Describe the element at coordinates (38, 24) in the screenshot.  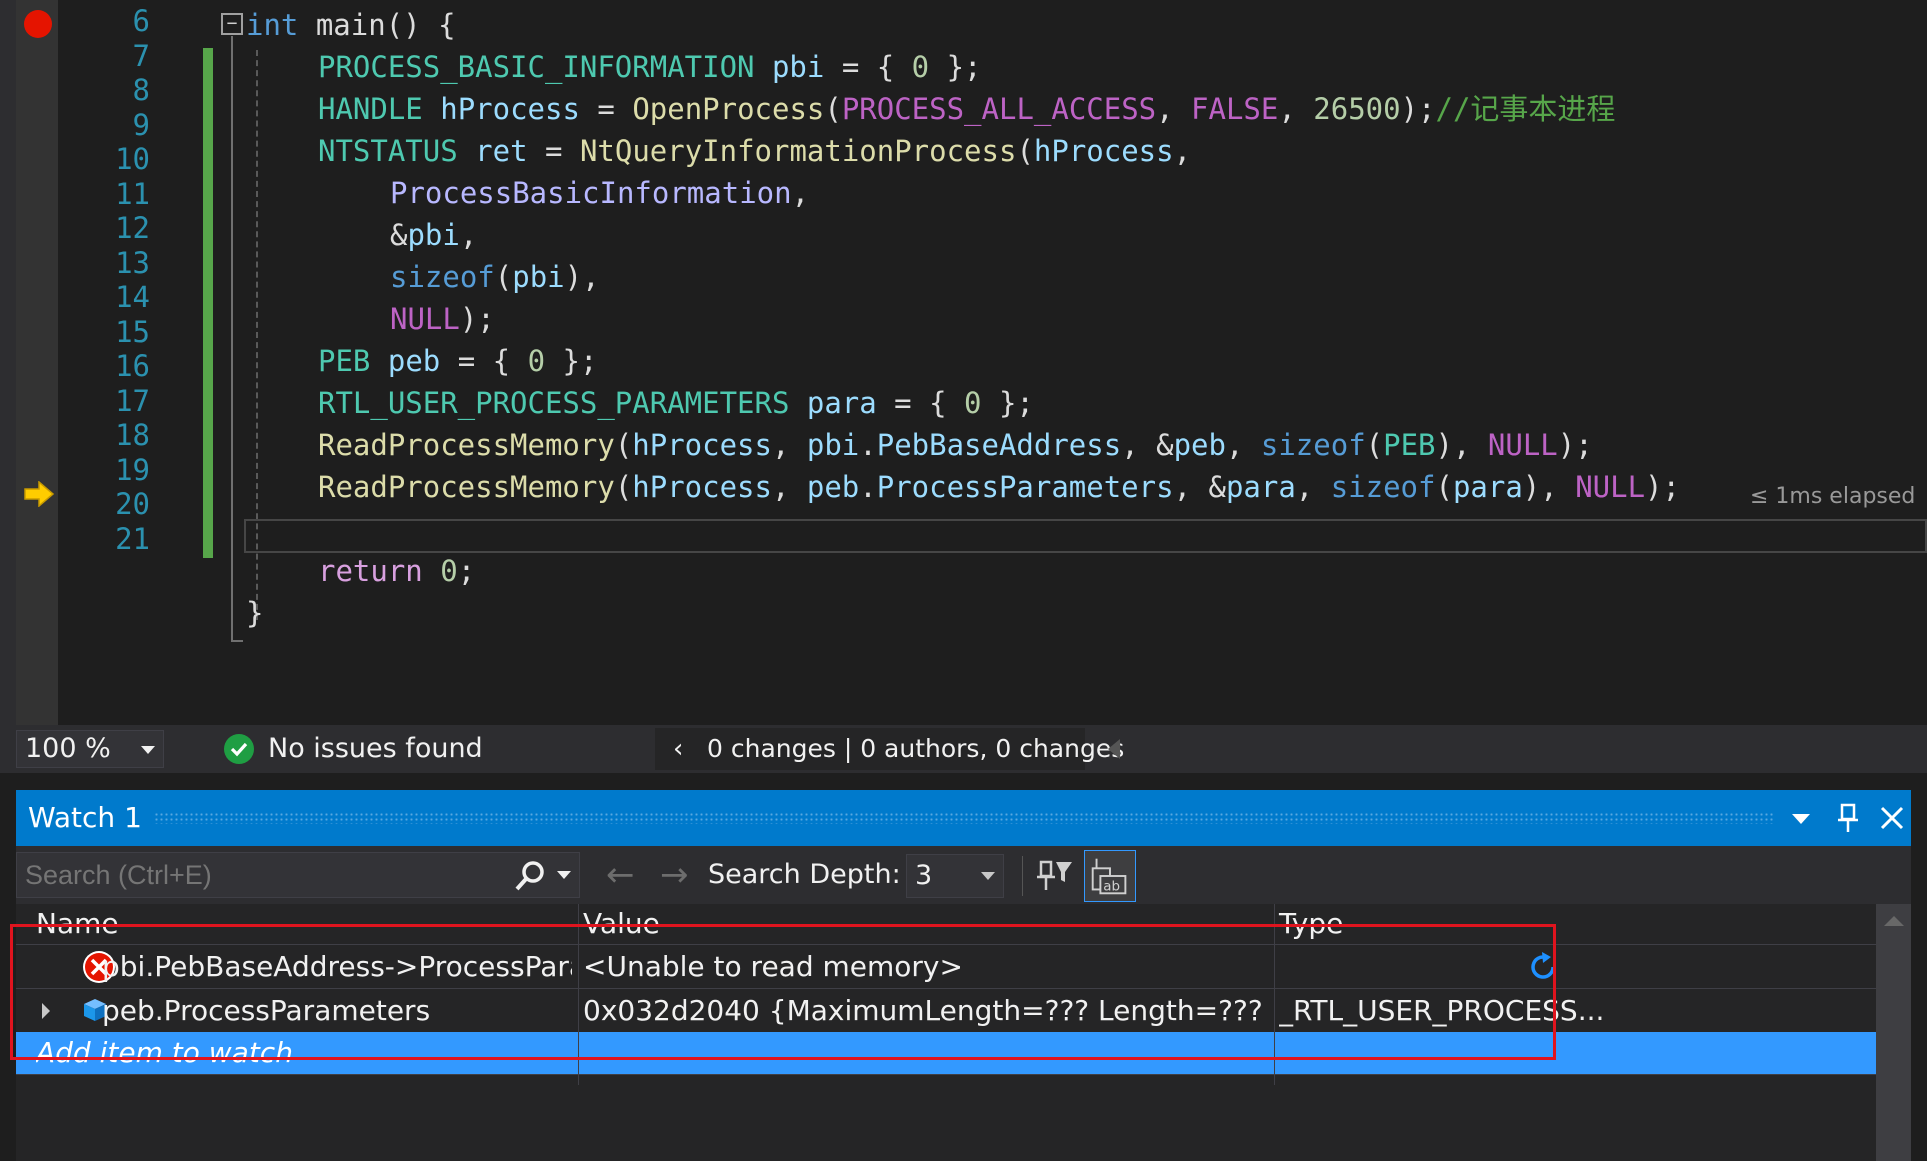
I see `breakpoint-icon` at that location.